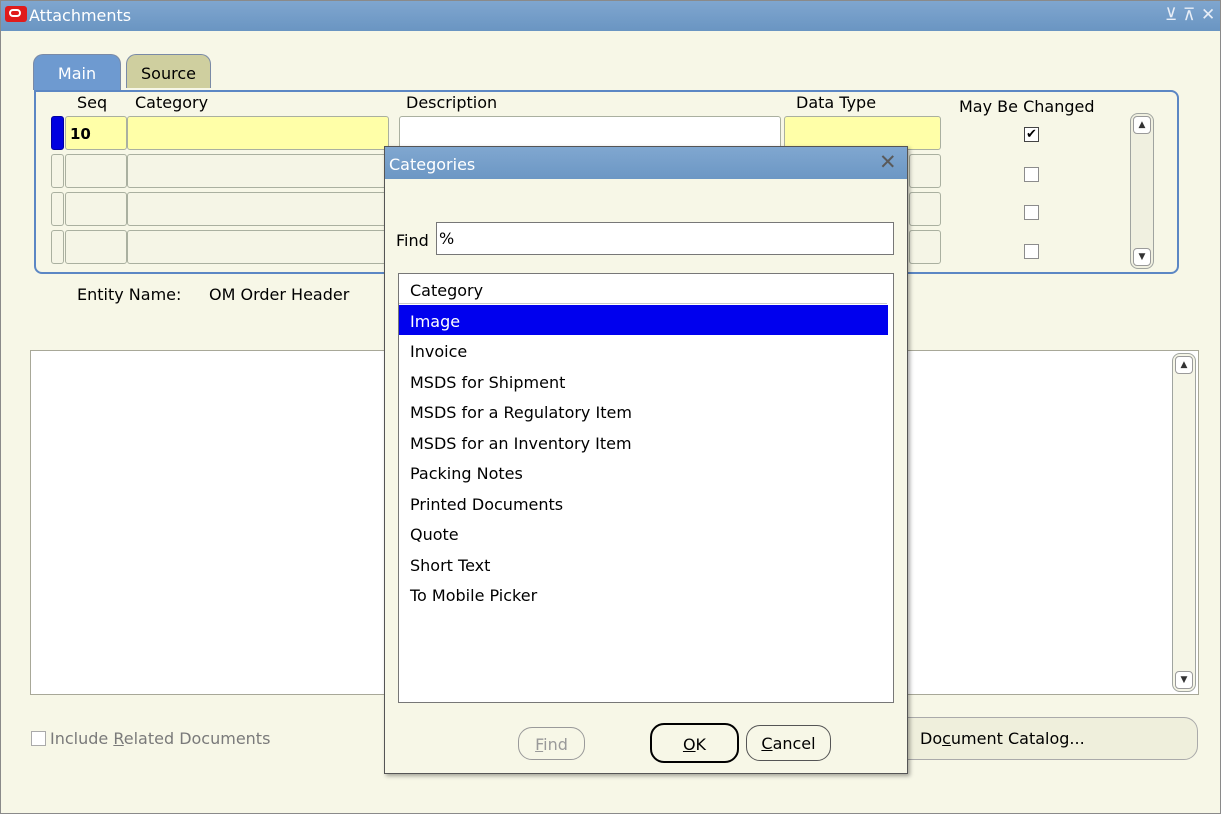 Image resolution: width=1221 pixels, height=814 pixels. What do you see at coordinates (643, 503) in the screenshot?
I see `list-item: Printed Documents` at bounding box center [643, 503].